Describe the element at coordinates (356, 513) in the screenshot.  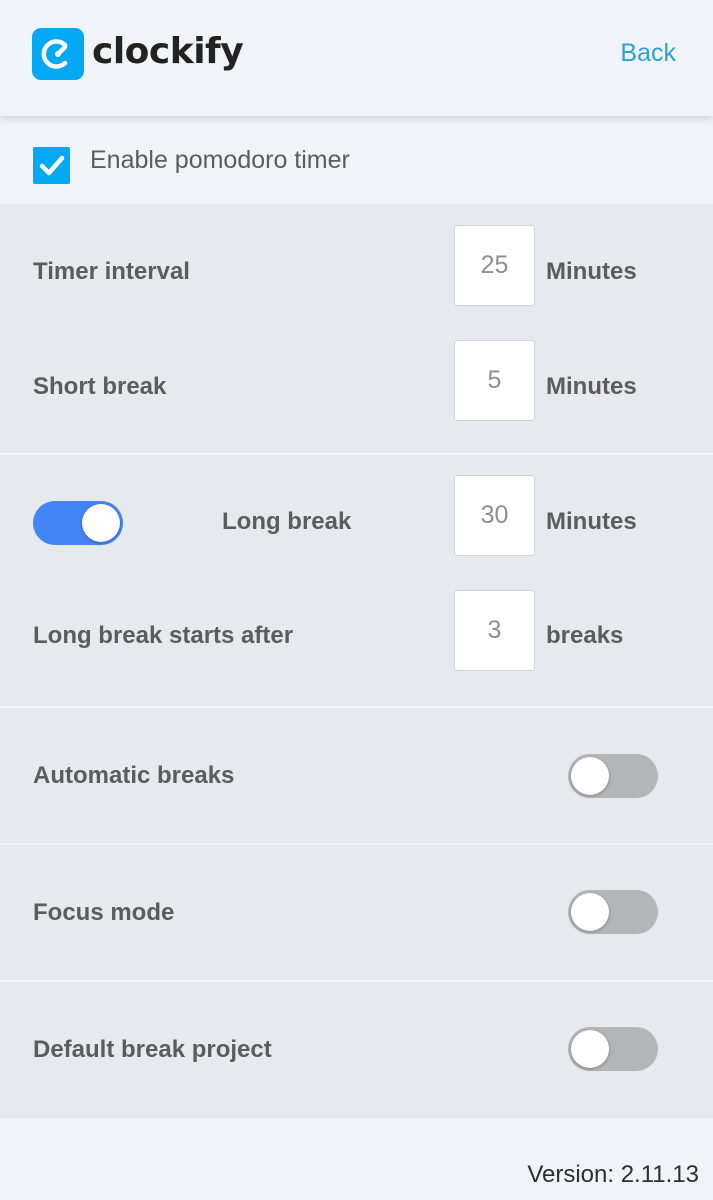
I see `long-break-row: Long break 30 Minutes` at that location.